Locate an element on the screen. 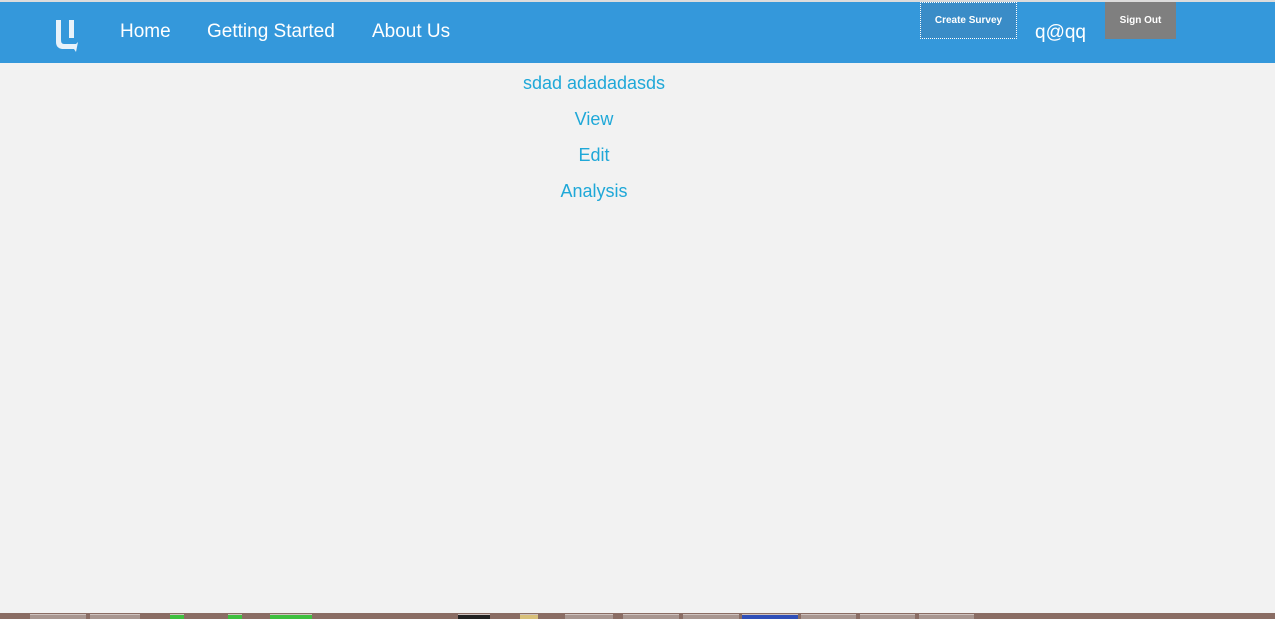  survey-item: sdad adadadasds View Edit Analysis is located at coordinates (594, 144).